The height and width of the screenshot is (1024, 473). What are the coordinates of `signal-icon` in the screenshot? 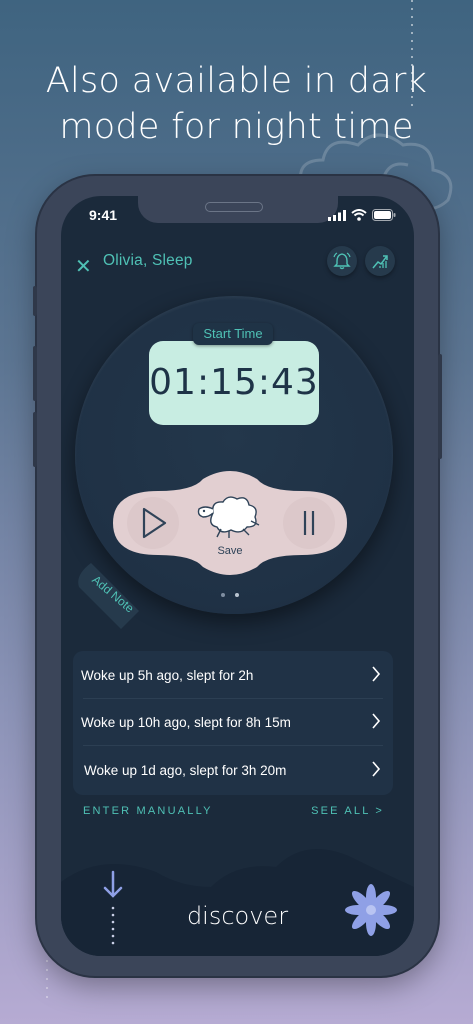 It's located at (337, 215).